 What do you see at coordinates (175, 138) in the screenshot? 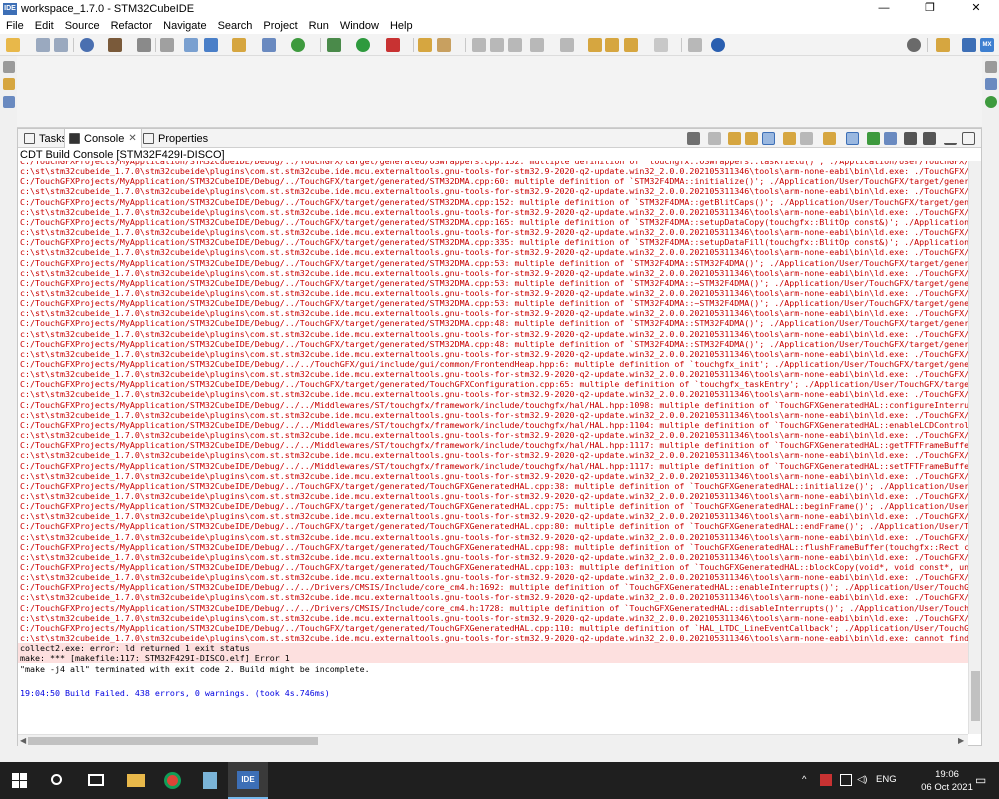
I see `tab-properties: Properties` at bounding box center [175, 138].